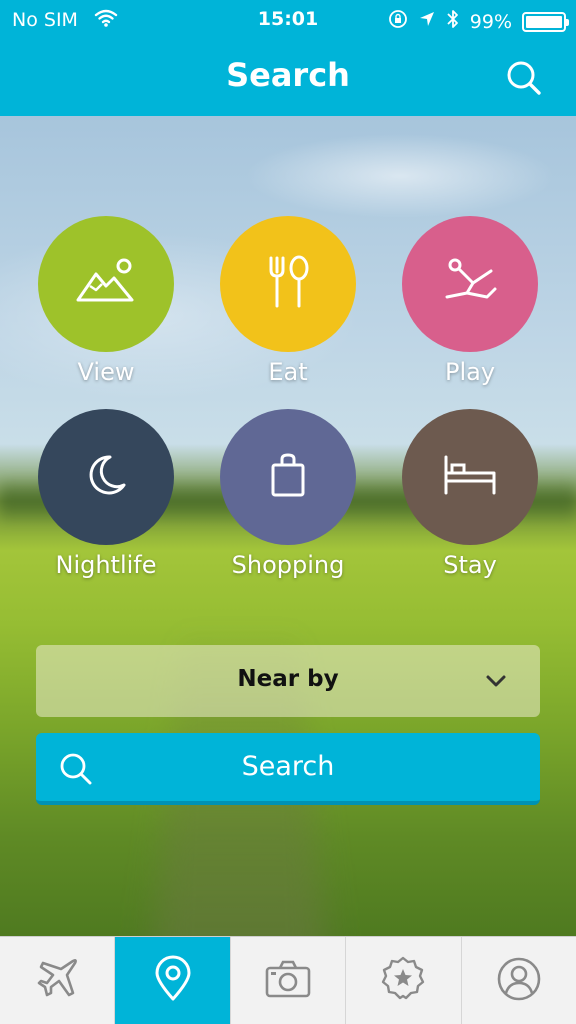  What do you see at coordinates (288, 372) in the screenshot?
I see `category-label: Eat` at bounding box center [288, 372].